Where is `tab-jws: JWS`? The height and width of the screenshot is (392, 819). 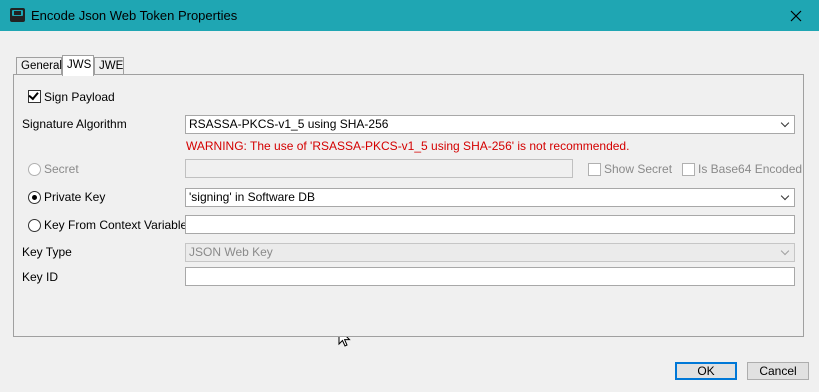 tab-jws: JWS is located at coordinates (78, 65).